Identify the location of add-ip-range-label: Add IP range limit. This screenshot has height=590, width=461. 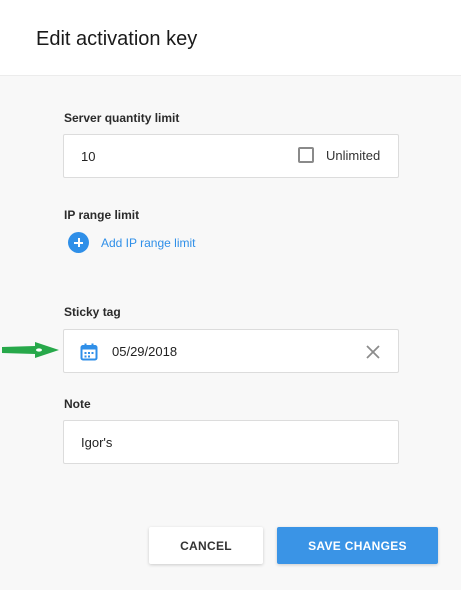
(148, 243).